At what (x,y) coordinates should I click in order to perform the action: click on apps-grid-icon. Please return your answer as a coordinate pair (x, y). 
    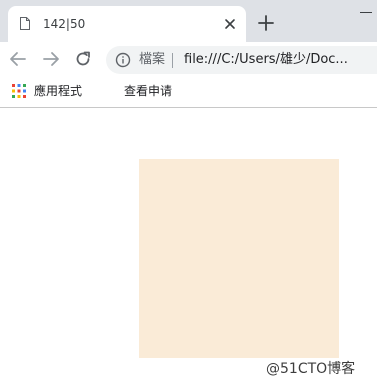
    Looking at the image, I should click on (19, 91).